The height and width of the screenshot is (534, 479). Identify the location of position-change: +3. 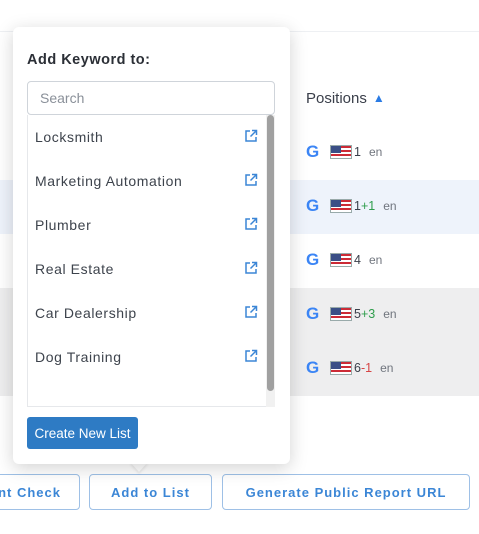
(368, 314).